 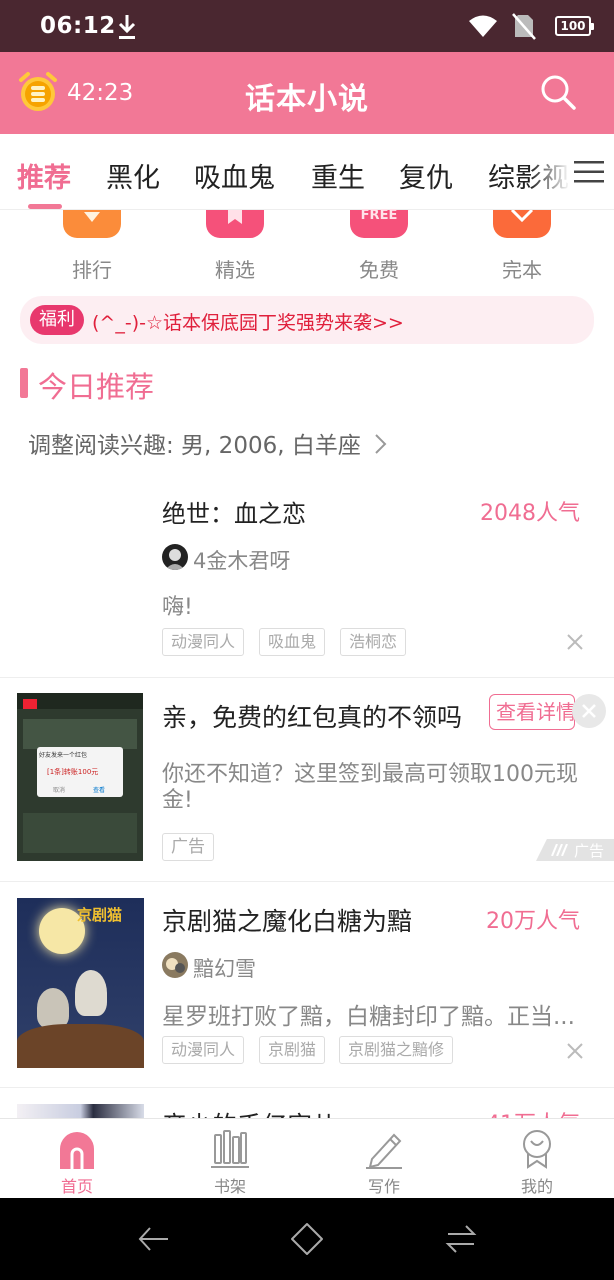 What do you see at coordinates (307, 26) in the screenshot?
I see `status-bar: 06:12 100` at bounding box center [307, 26].